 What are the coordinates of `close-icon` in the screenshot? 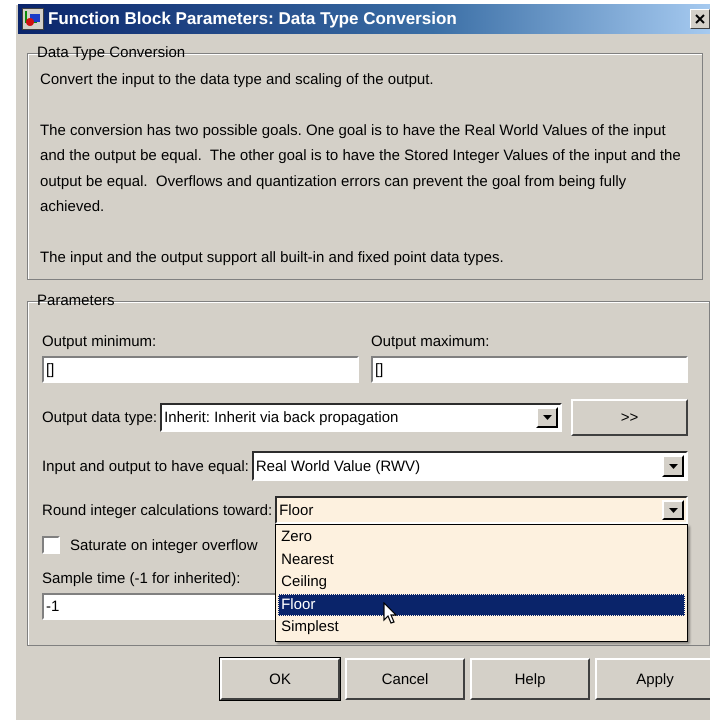 It's located at (700, 19).